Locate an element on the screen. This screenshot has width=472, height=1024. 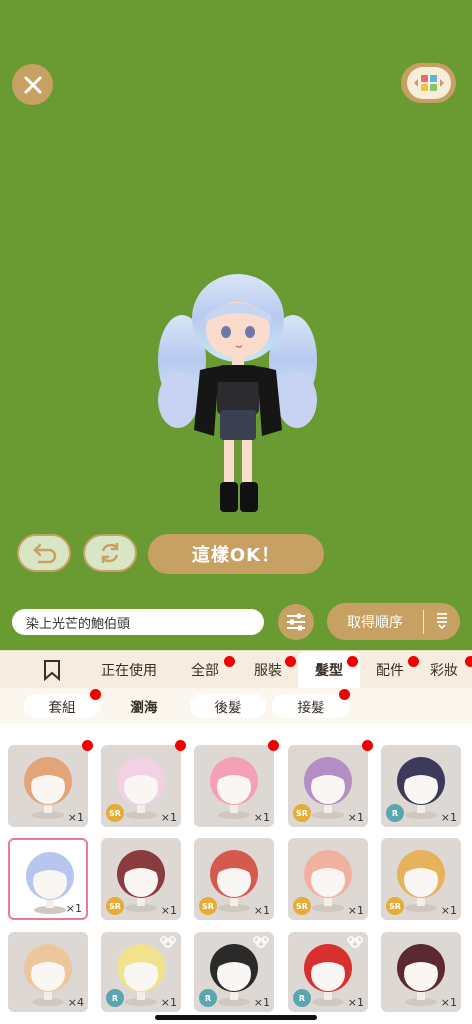
subtab-bangs: 瀏海 is located at coordinates (144, 706).